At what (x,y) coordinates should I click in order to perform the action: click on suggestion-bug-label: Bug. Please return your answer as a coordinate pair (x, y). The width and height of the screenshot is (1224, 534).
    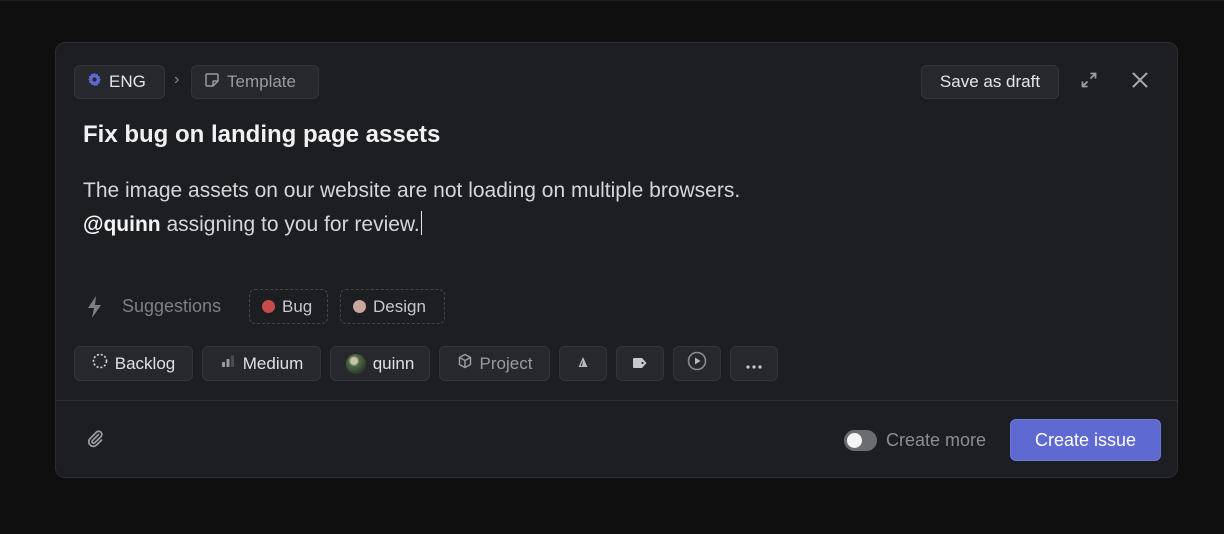
    Looking at the image, I should click on (297, 306).